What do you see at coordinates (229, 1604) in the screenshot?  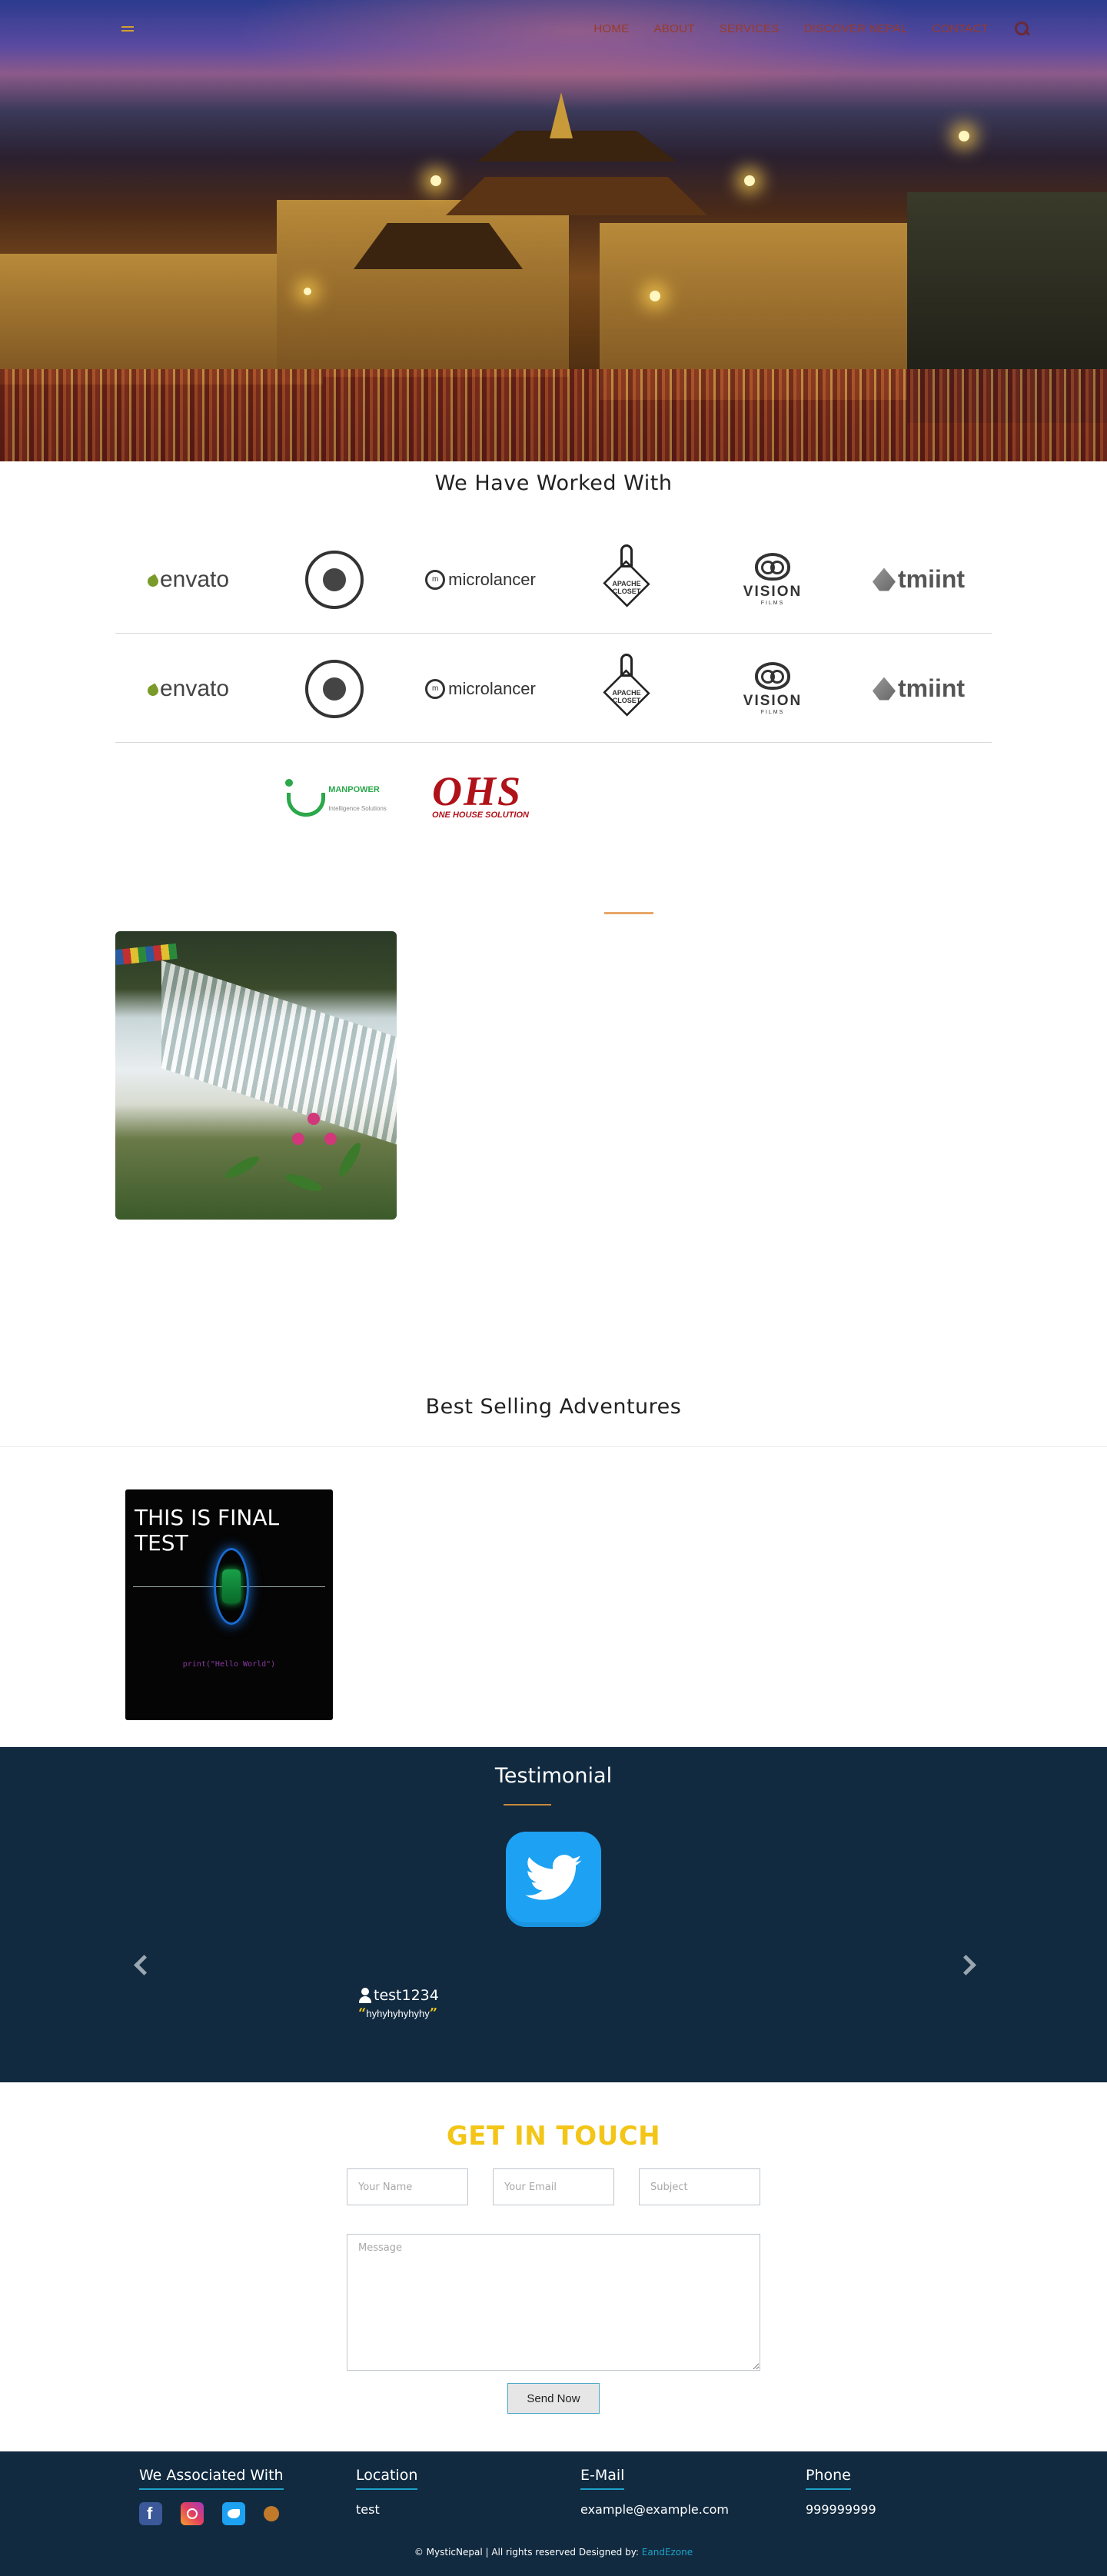 I see `adventure-card: THIS IS FINAL TEST print("Hello World")` at bounding box center [229, 1604].